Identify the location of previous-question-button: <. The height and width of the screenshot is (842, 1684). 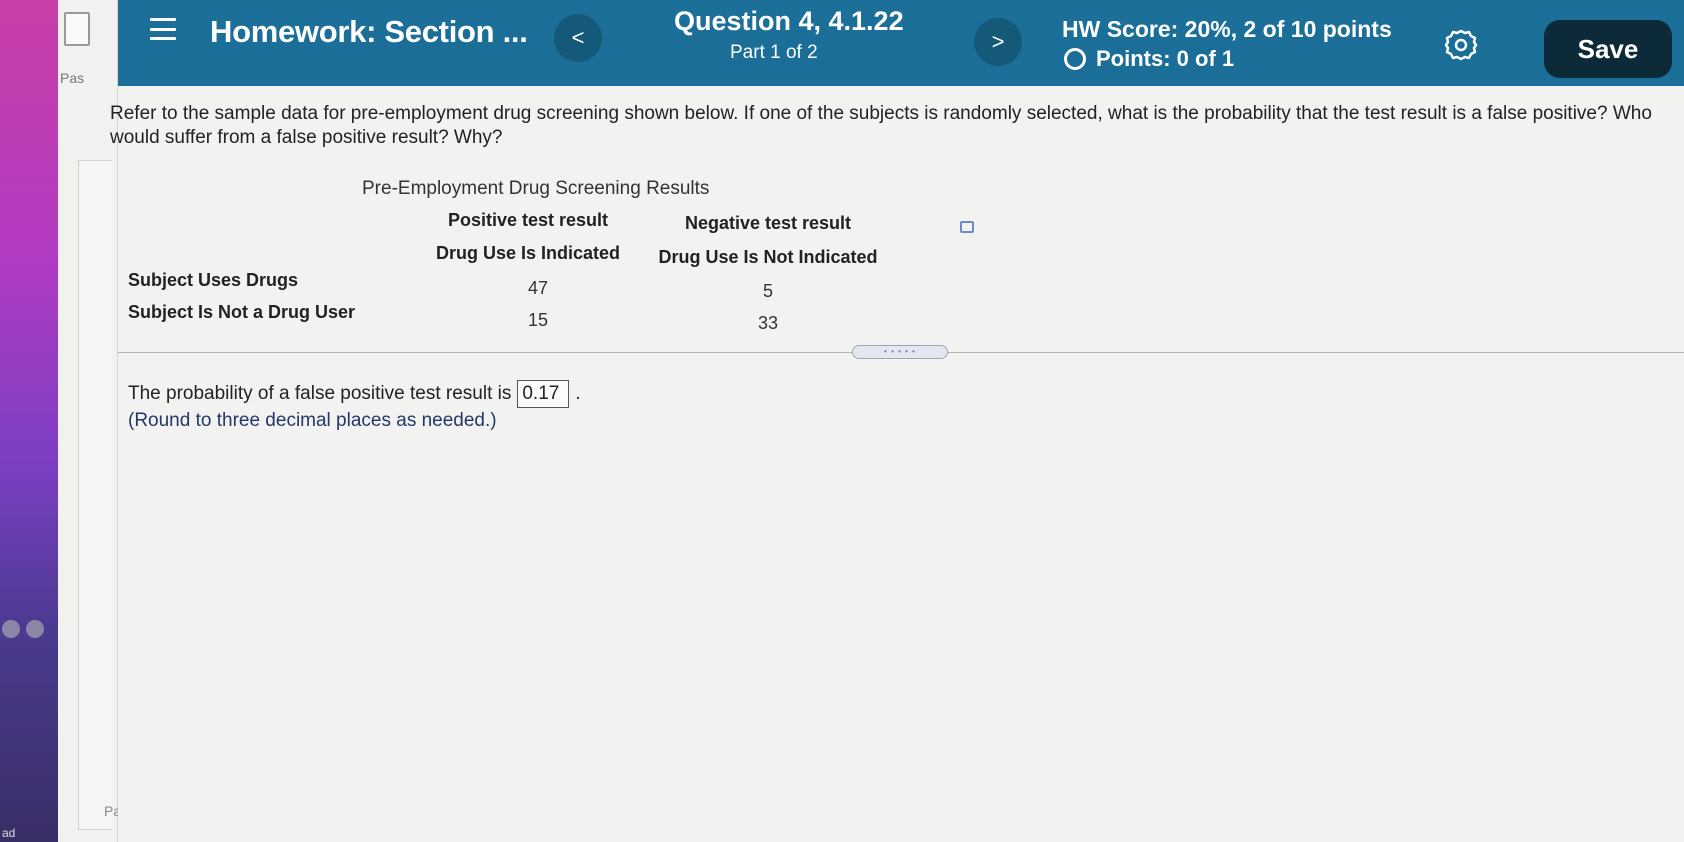
(578, 38).